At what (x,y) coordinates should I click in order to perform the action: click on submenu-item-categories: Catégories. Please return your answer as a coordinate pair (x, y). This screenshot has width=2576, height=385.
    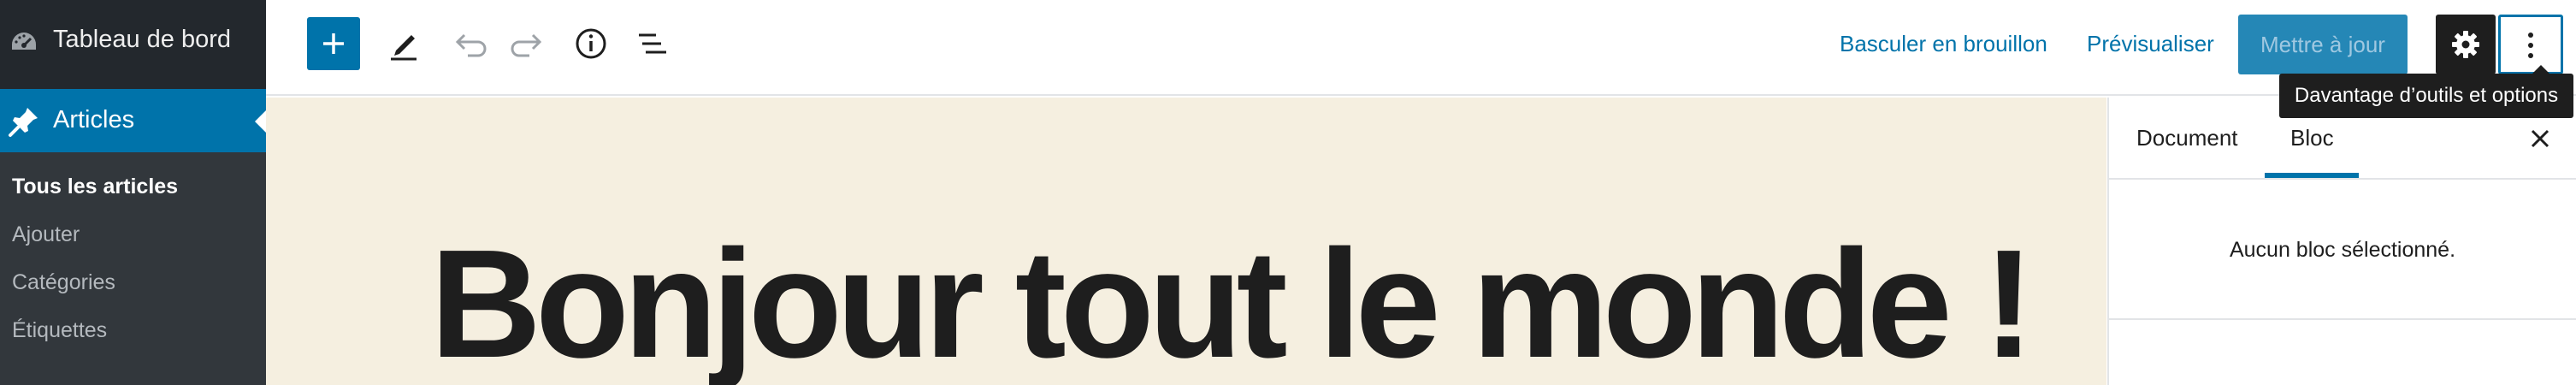
    Looking at the image, I should click on (63, 282).